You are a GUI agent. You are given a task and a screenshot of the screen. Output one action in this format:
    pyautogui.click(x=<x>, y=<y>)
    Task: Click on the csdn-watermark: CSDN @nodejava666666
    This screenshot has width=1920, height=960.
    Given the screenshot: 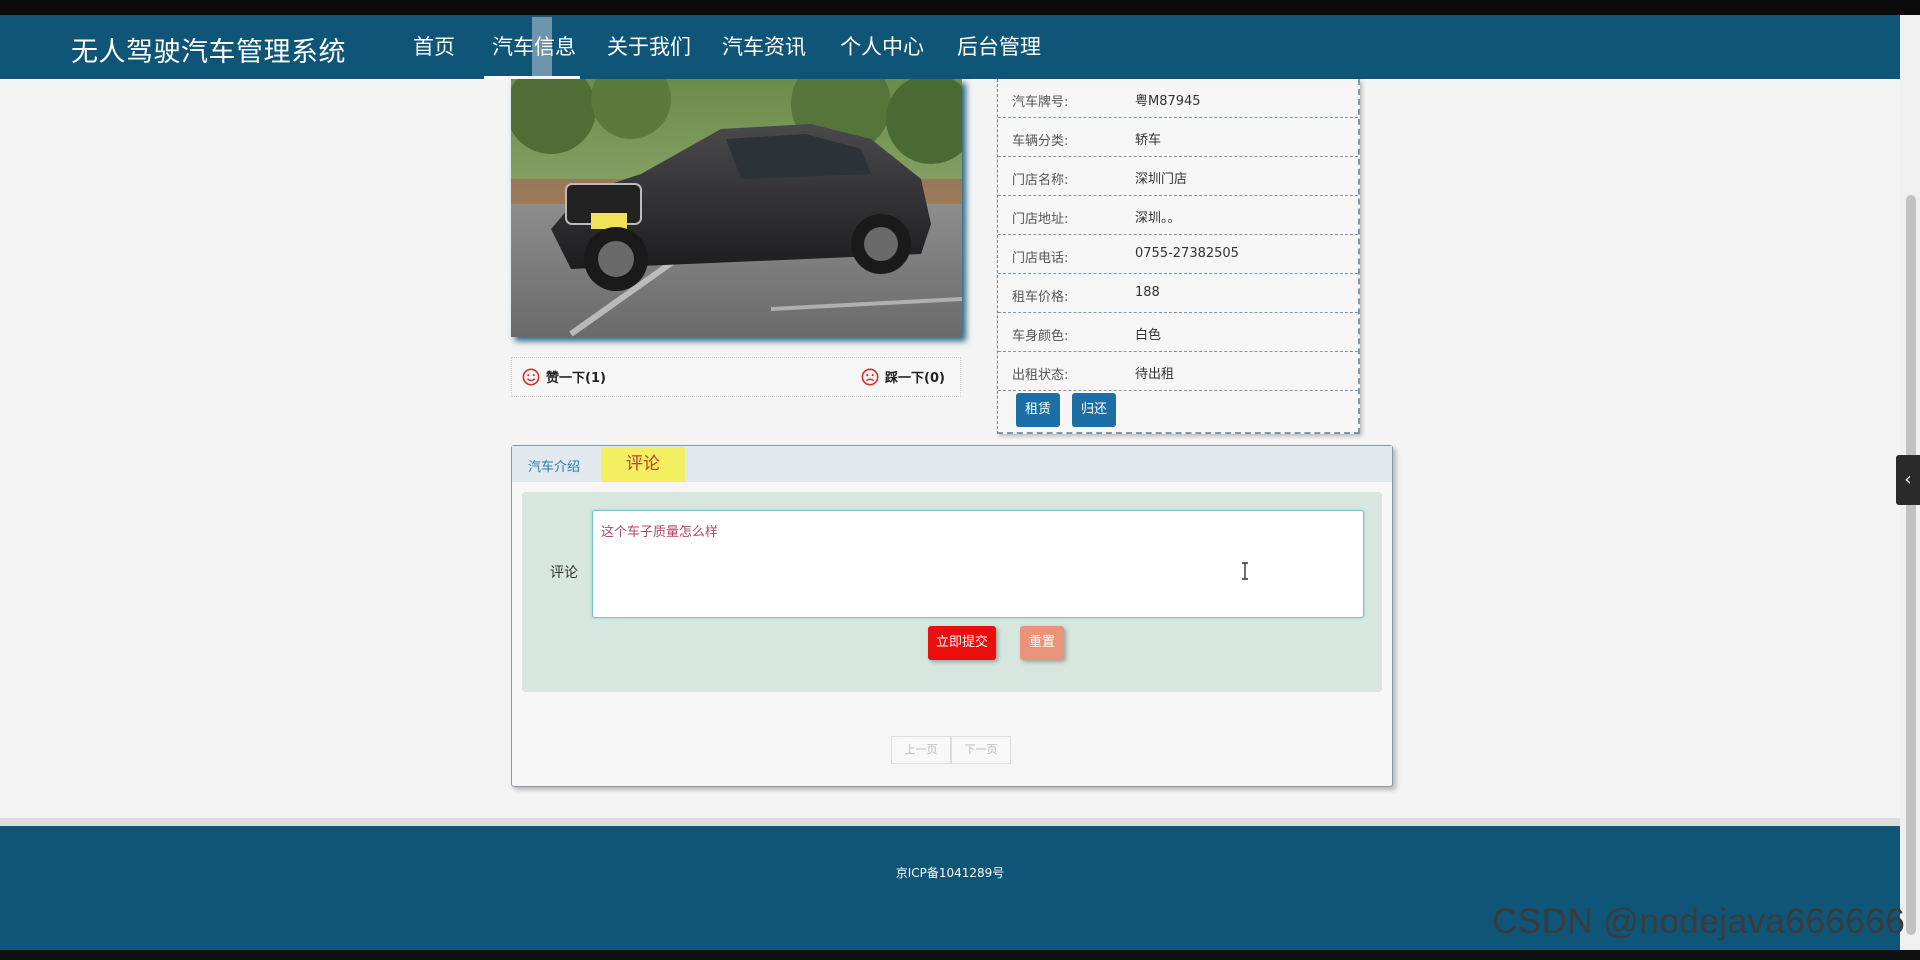 What is the action you would take?
    pyautogui.click(x=1699, y=921)
    